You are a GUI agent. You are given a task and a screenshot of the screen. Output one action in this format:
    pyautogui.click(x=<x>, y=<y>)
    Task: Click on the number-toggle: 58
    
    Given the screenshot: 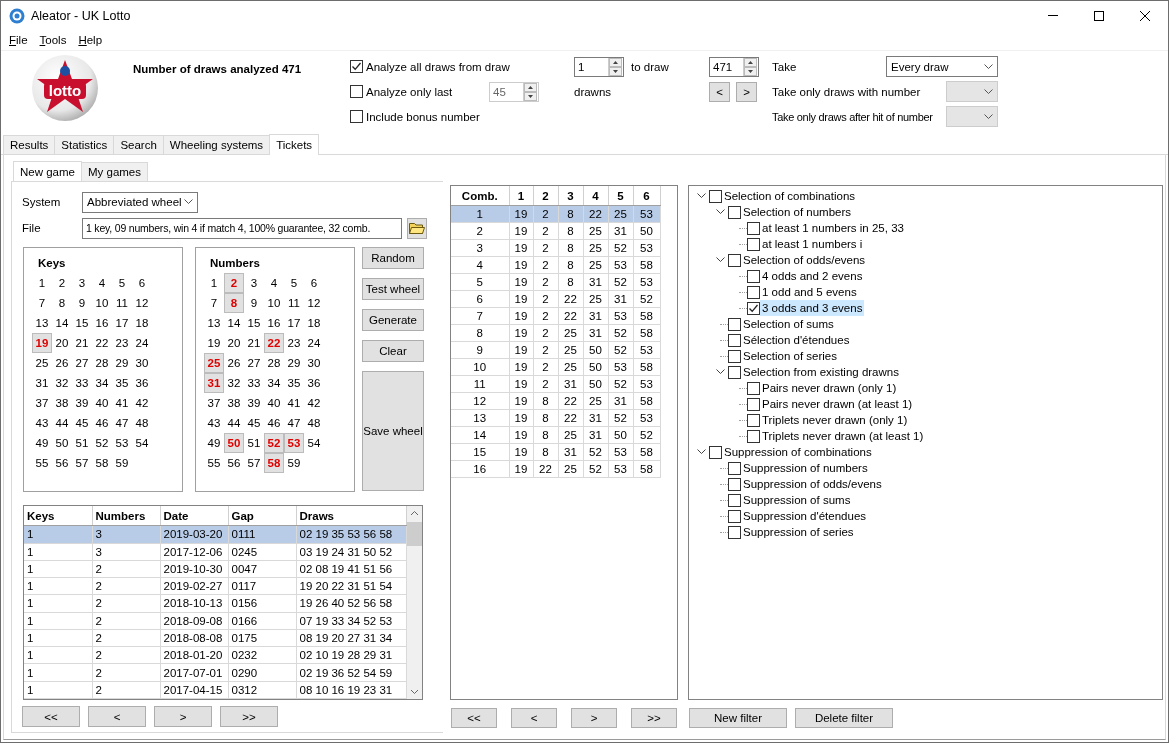 What is the action you would take?
    pyautogui.click(x=102, y=463)
    